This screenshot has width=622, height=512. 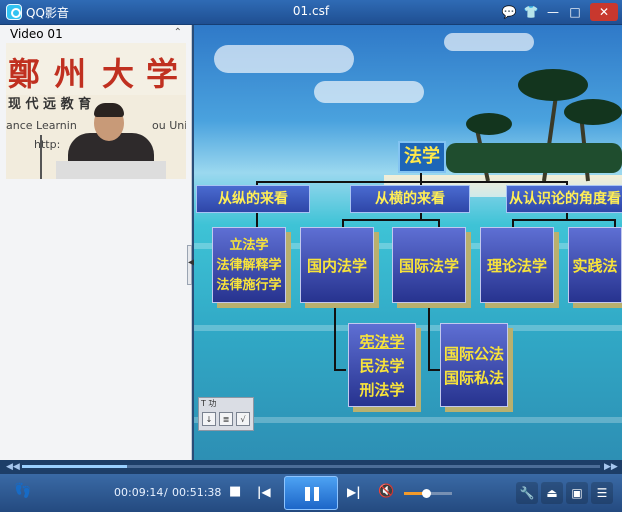 What do you see at coordinates (575, 12) in the screenshot?
I see `maximize-button: □` at bounding box center [575, 12].